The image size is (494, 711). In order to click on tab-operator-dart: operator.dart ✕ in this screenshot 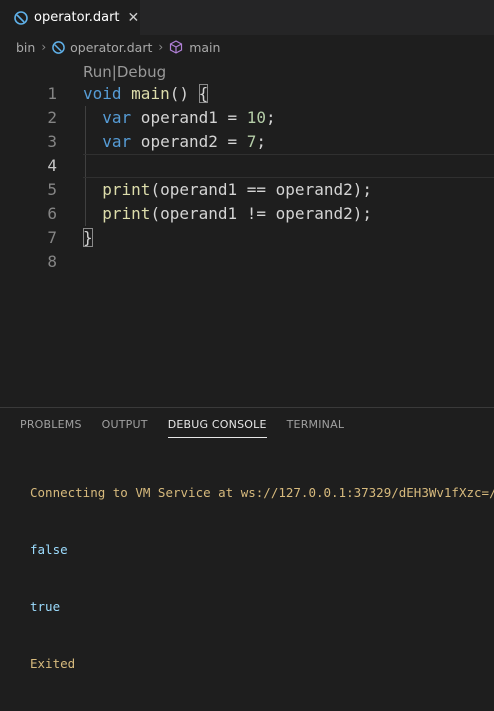, I will do `click(70, 17)`.